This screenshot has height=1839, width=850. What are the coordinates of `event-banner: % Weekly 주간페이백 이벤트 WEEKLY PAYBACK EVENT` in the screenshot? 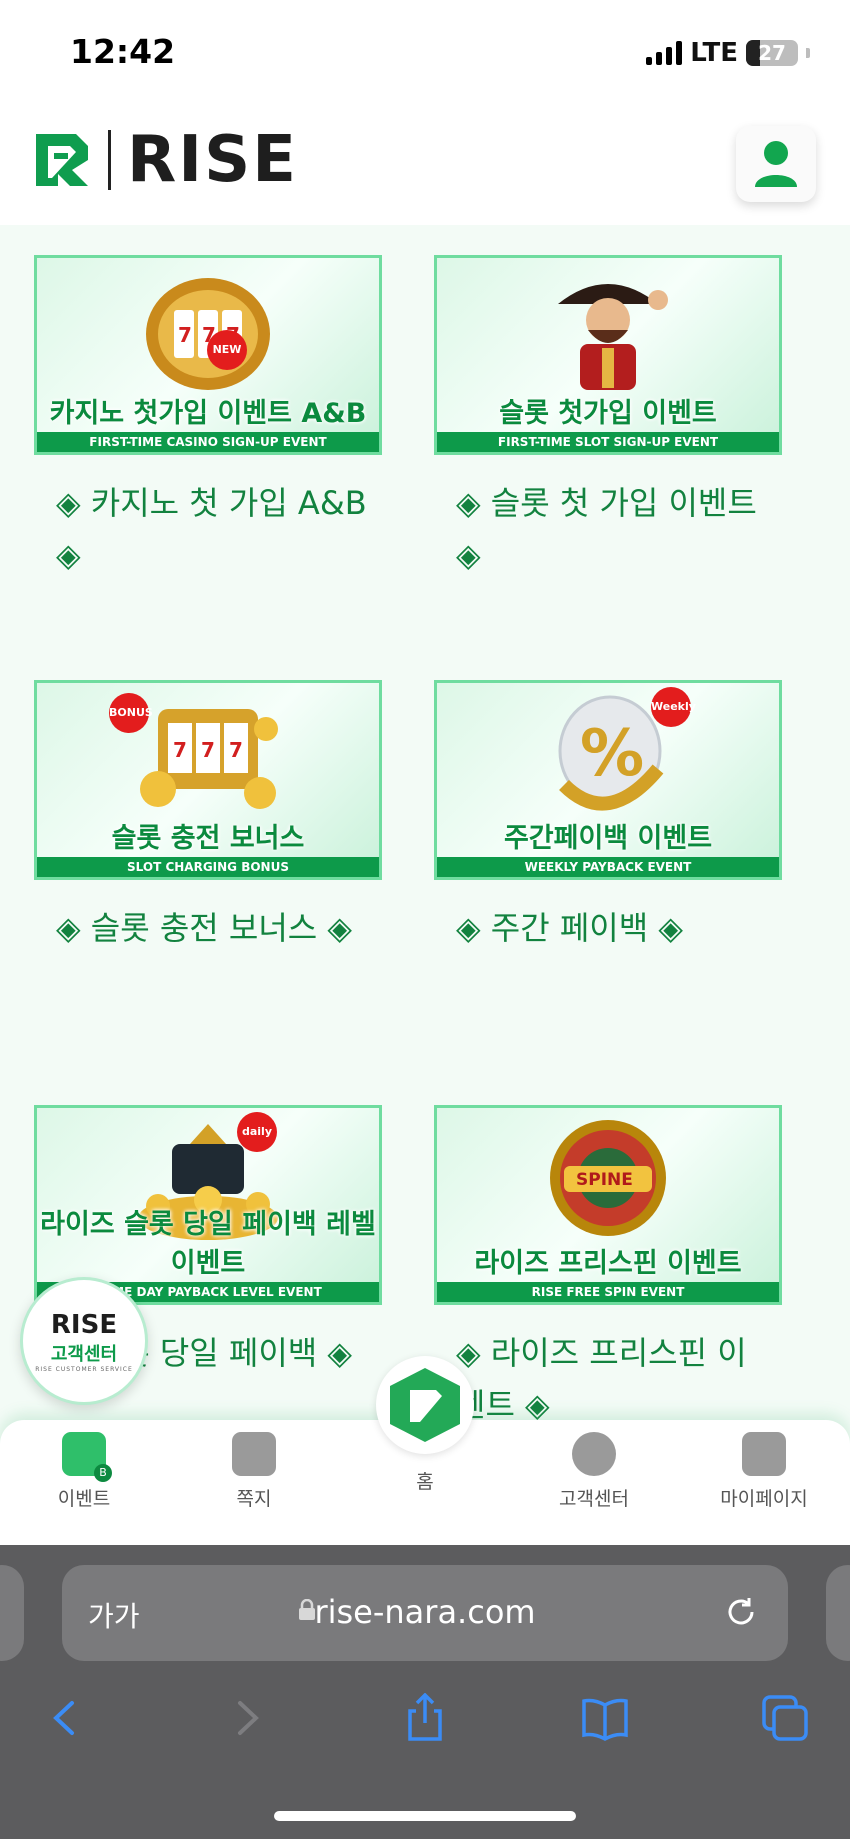 It's located at (608, 780).